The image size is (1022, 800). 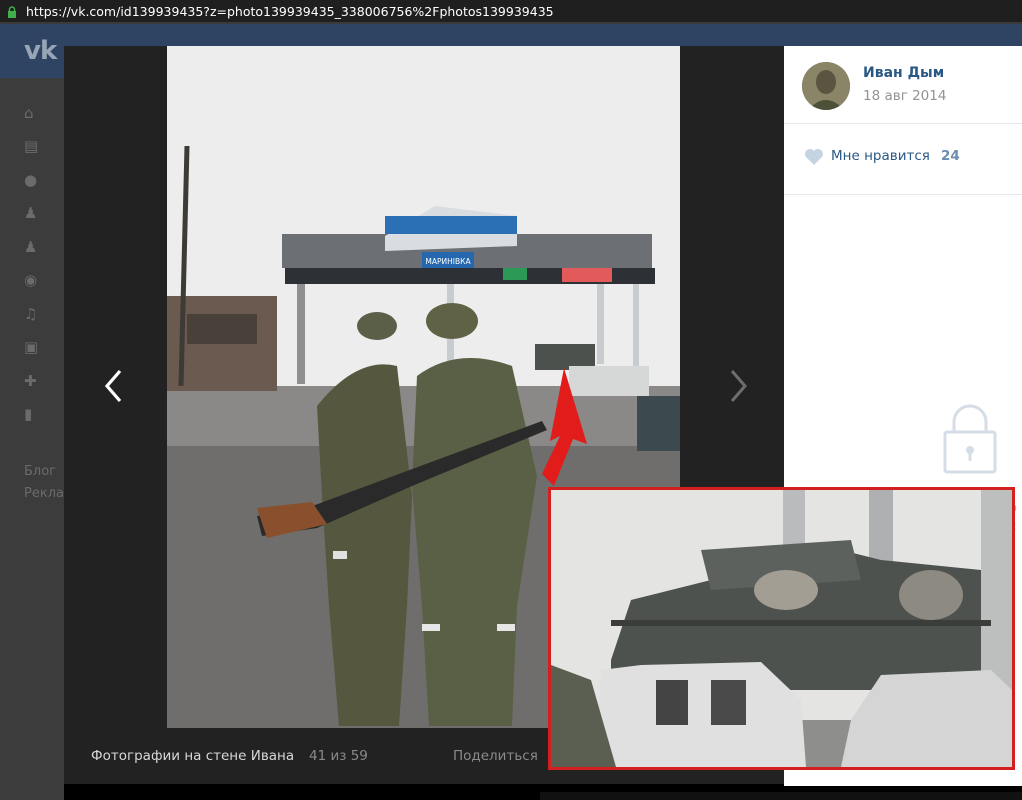 I want to click on photo-counter: 41 из 59, so click(x=338, y=756).